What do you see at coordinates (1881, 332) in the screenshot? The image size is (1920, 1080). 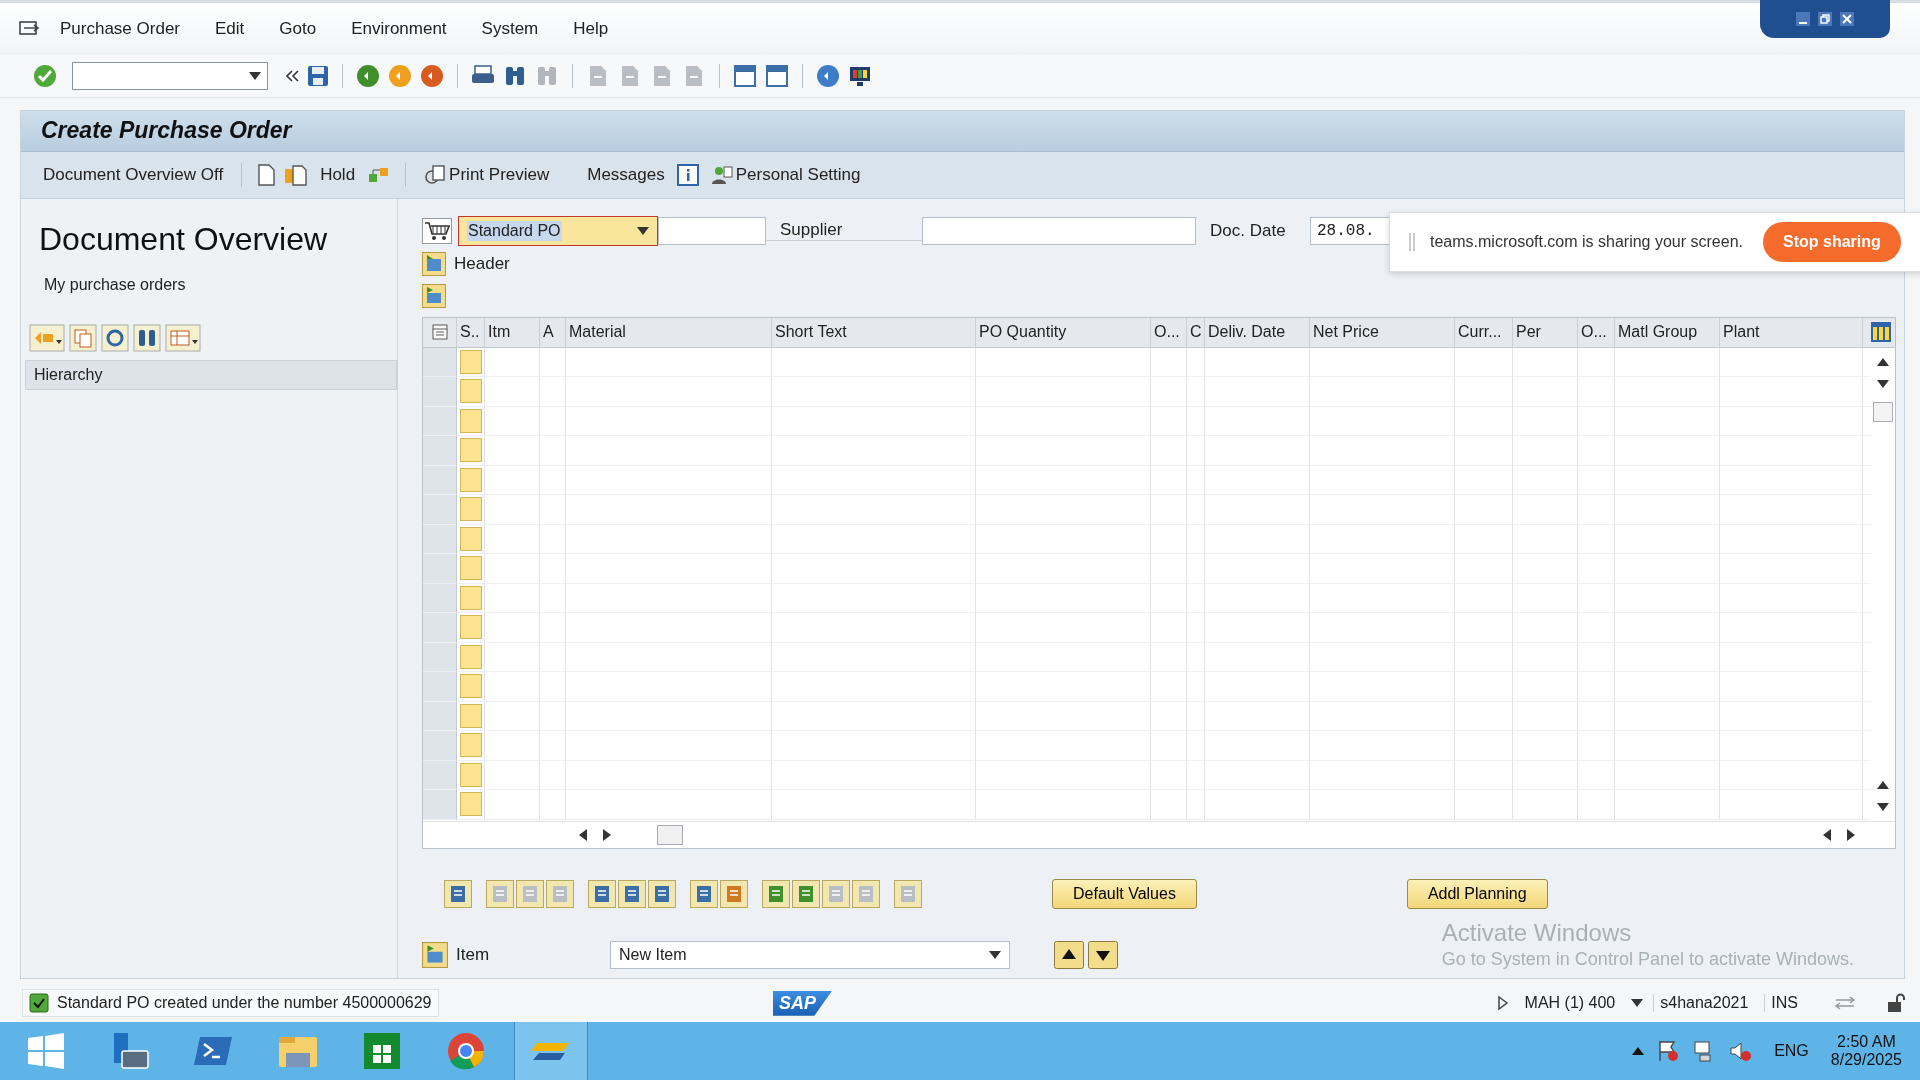 I see `column-settings-icon` at bounding box center [1881, 332].